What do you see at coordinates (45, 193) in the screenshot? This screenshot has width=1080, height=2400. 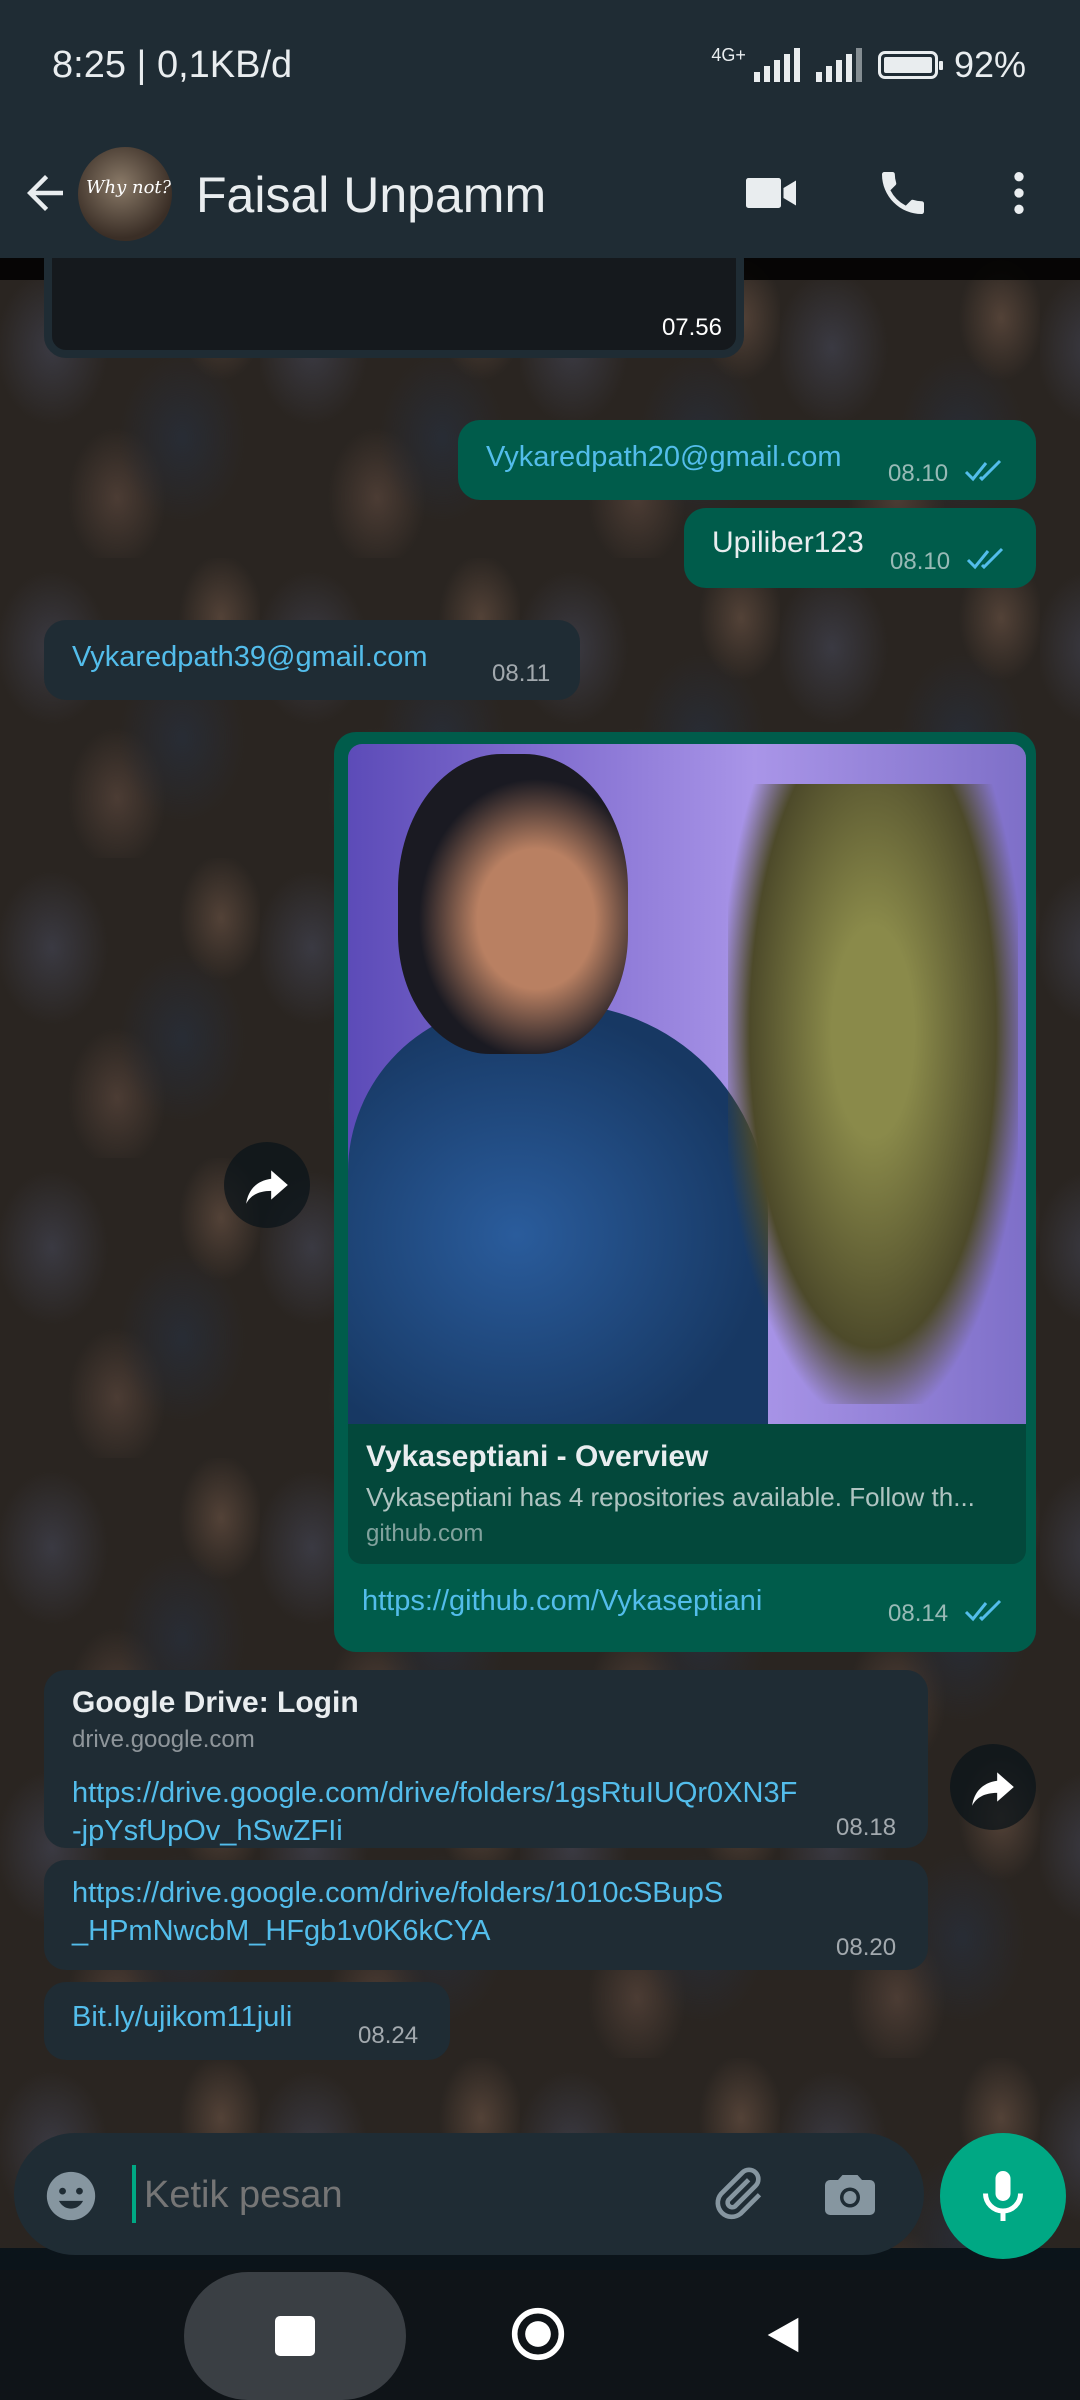 I see `arrow-left-icon` at bounding box center [45, 193].